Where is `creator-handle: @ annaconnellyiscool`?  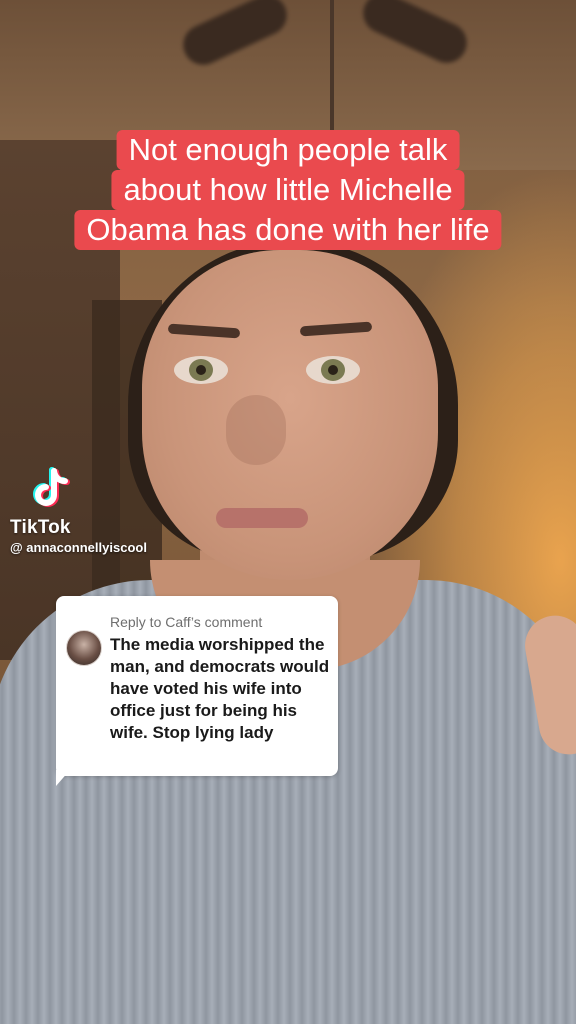
creator-handle: @ annaconnellyiscool is located at coordinates (78, 547).